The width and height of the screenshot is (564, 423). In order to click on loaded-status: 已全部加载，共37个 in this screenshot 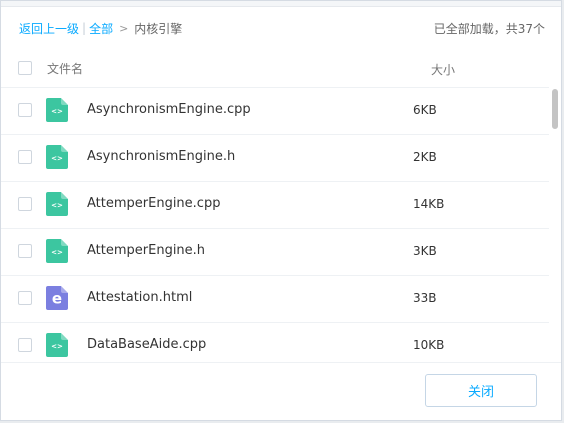, I will do `click(489, 29)`.